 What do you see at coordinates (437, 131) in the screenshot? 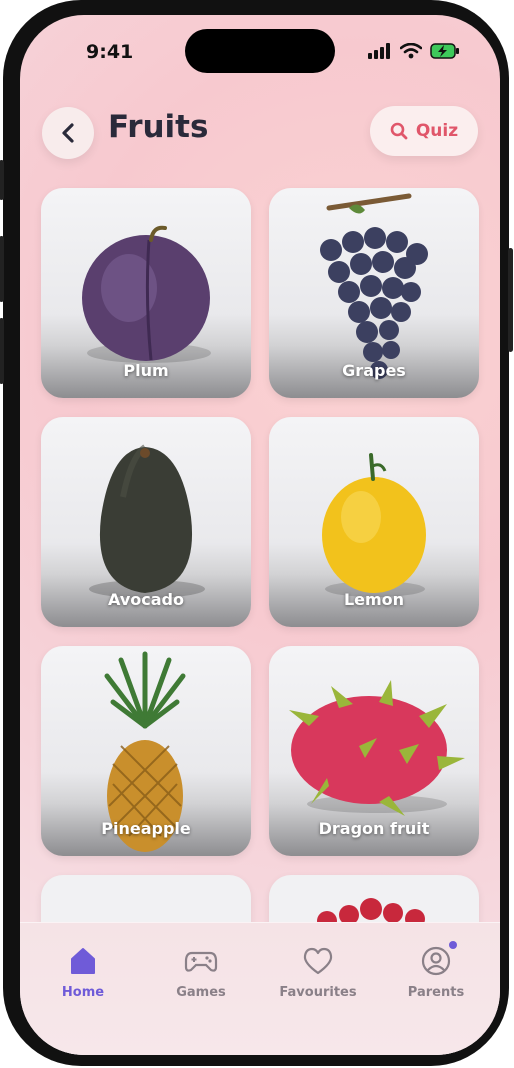
I see `quiz-label: Quiz` at bounding box center [437, 131].